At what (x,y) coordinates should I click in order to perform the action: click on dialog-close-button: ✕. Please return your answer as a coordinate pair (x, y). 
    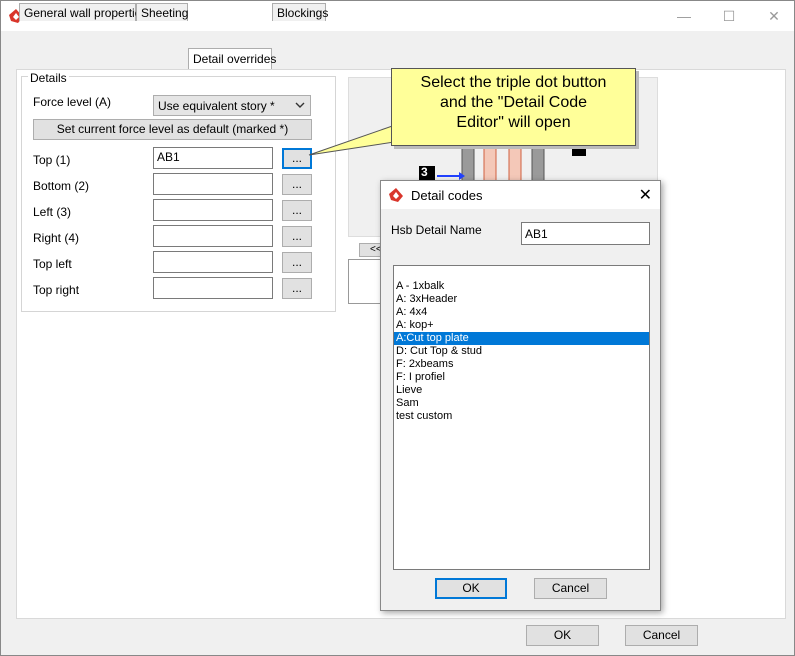
    Looking at the image, I should click on (645, 195).